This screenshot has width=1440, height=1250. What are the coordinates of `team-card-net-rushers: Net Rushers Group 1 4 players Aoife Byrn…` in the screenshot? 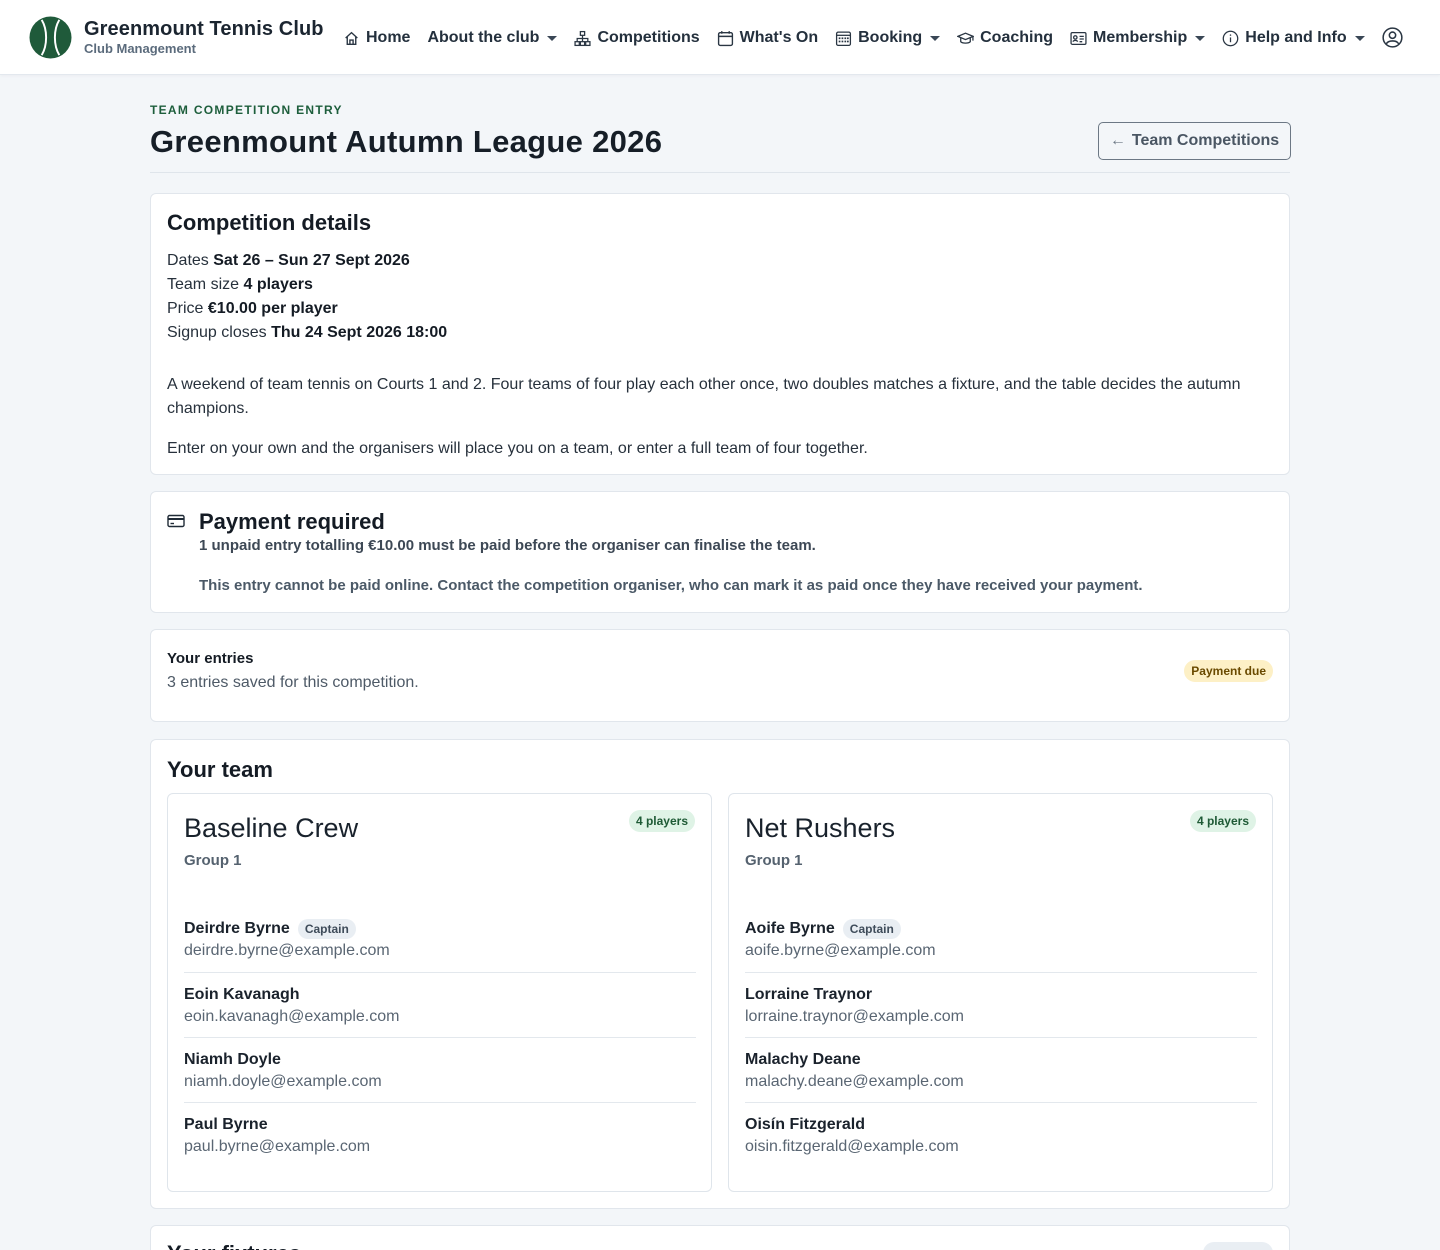 It's located at (1000, 992).